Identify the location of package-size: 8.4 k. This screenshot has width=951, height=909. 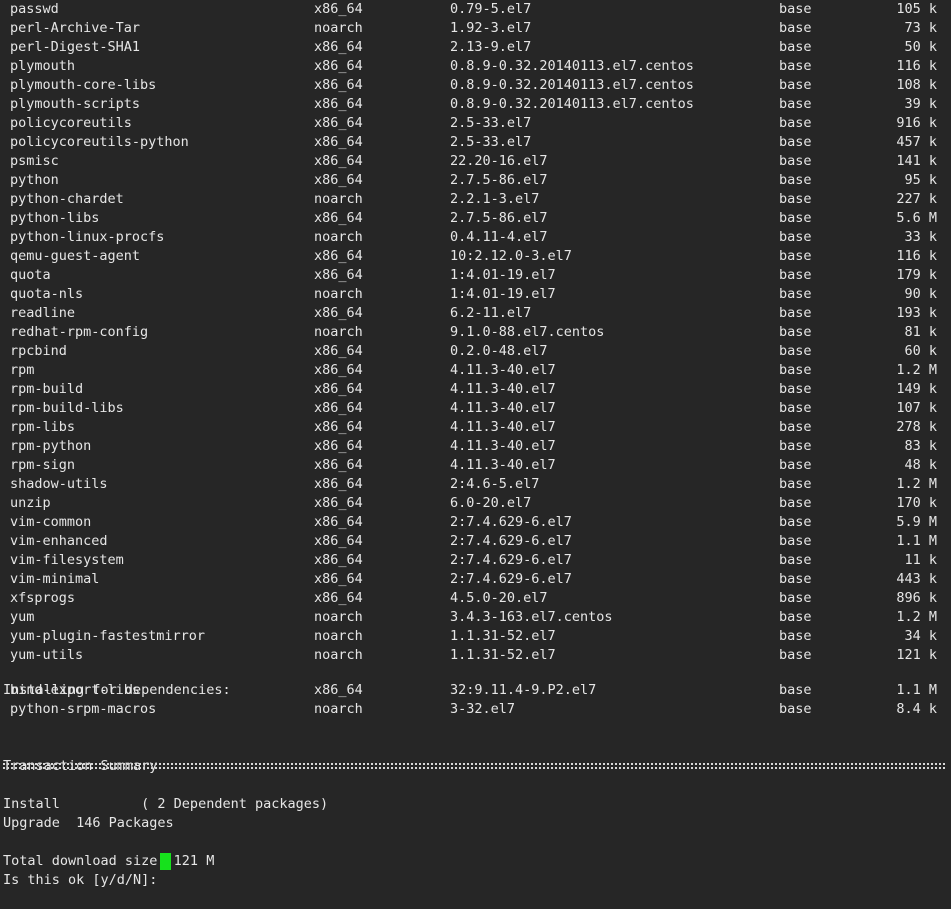
(916, 709).